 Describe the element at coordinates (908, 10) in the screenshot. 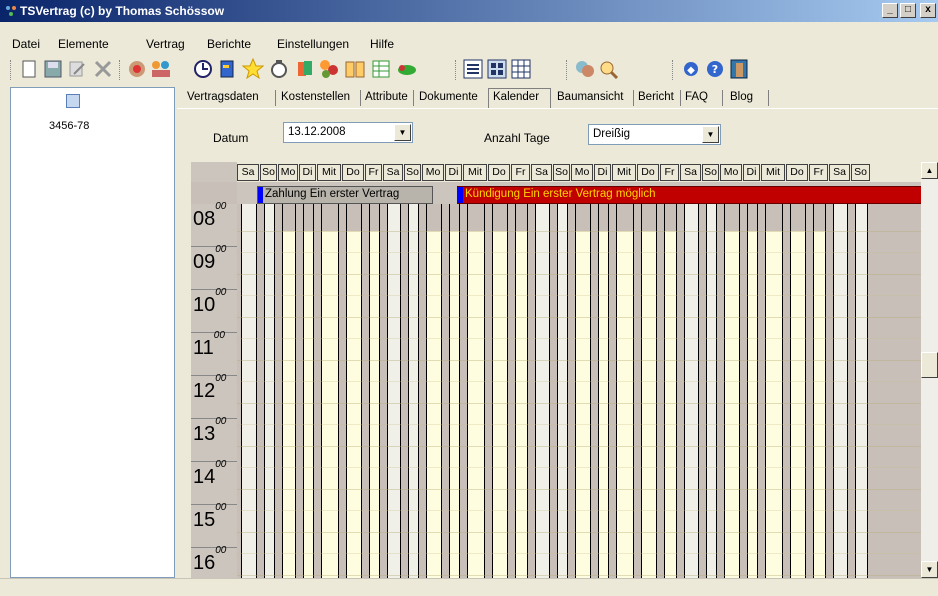

I see `maximize-button: □` at that location.